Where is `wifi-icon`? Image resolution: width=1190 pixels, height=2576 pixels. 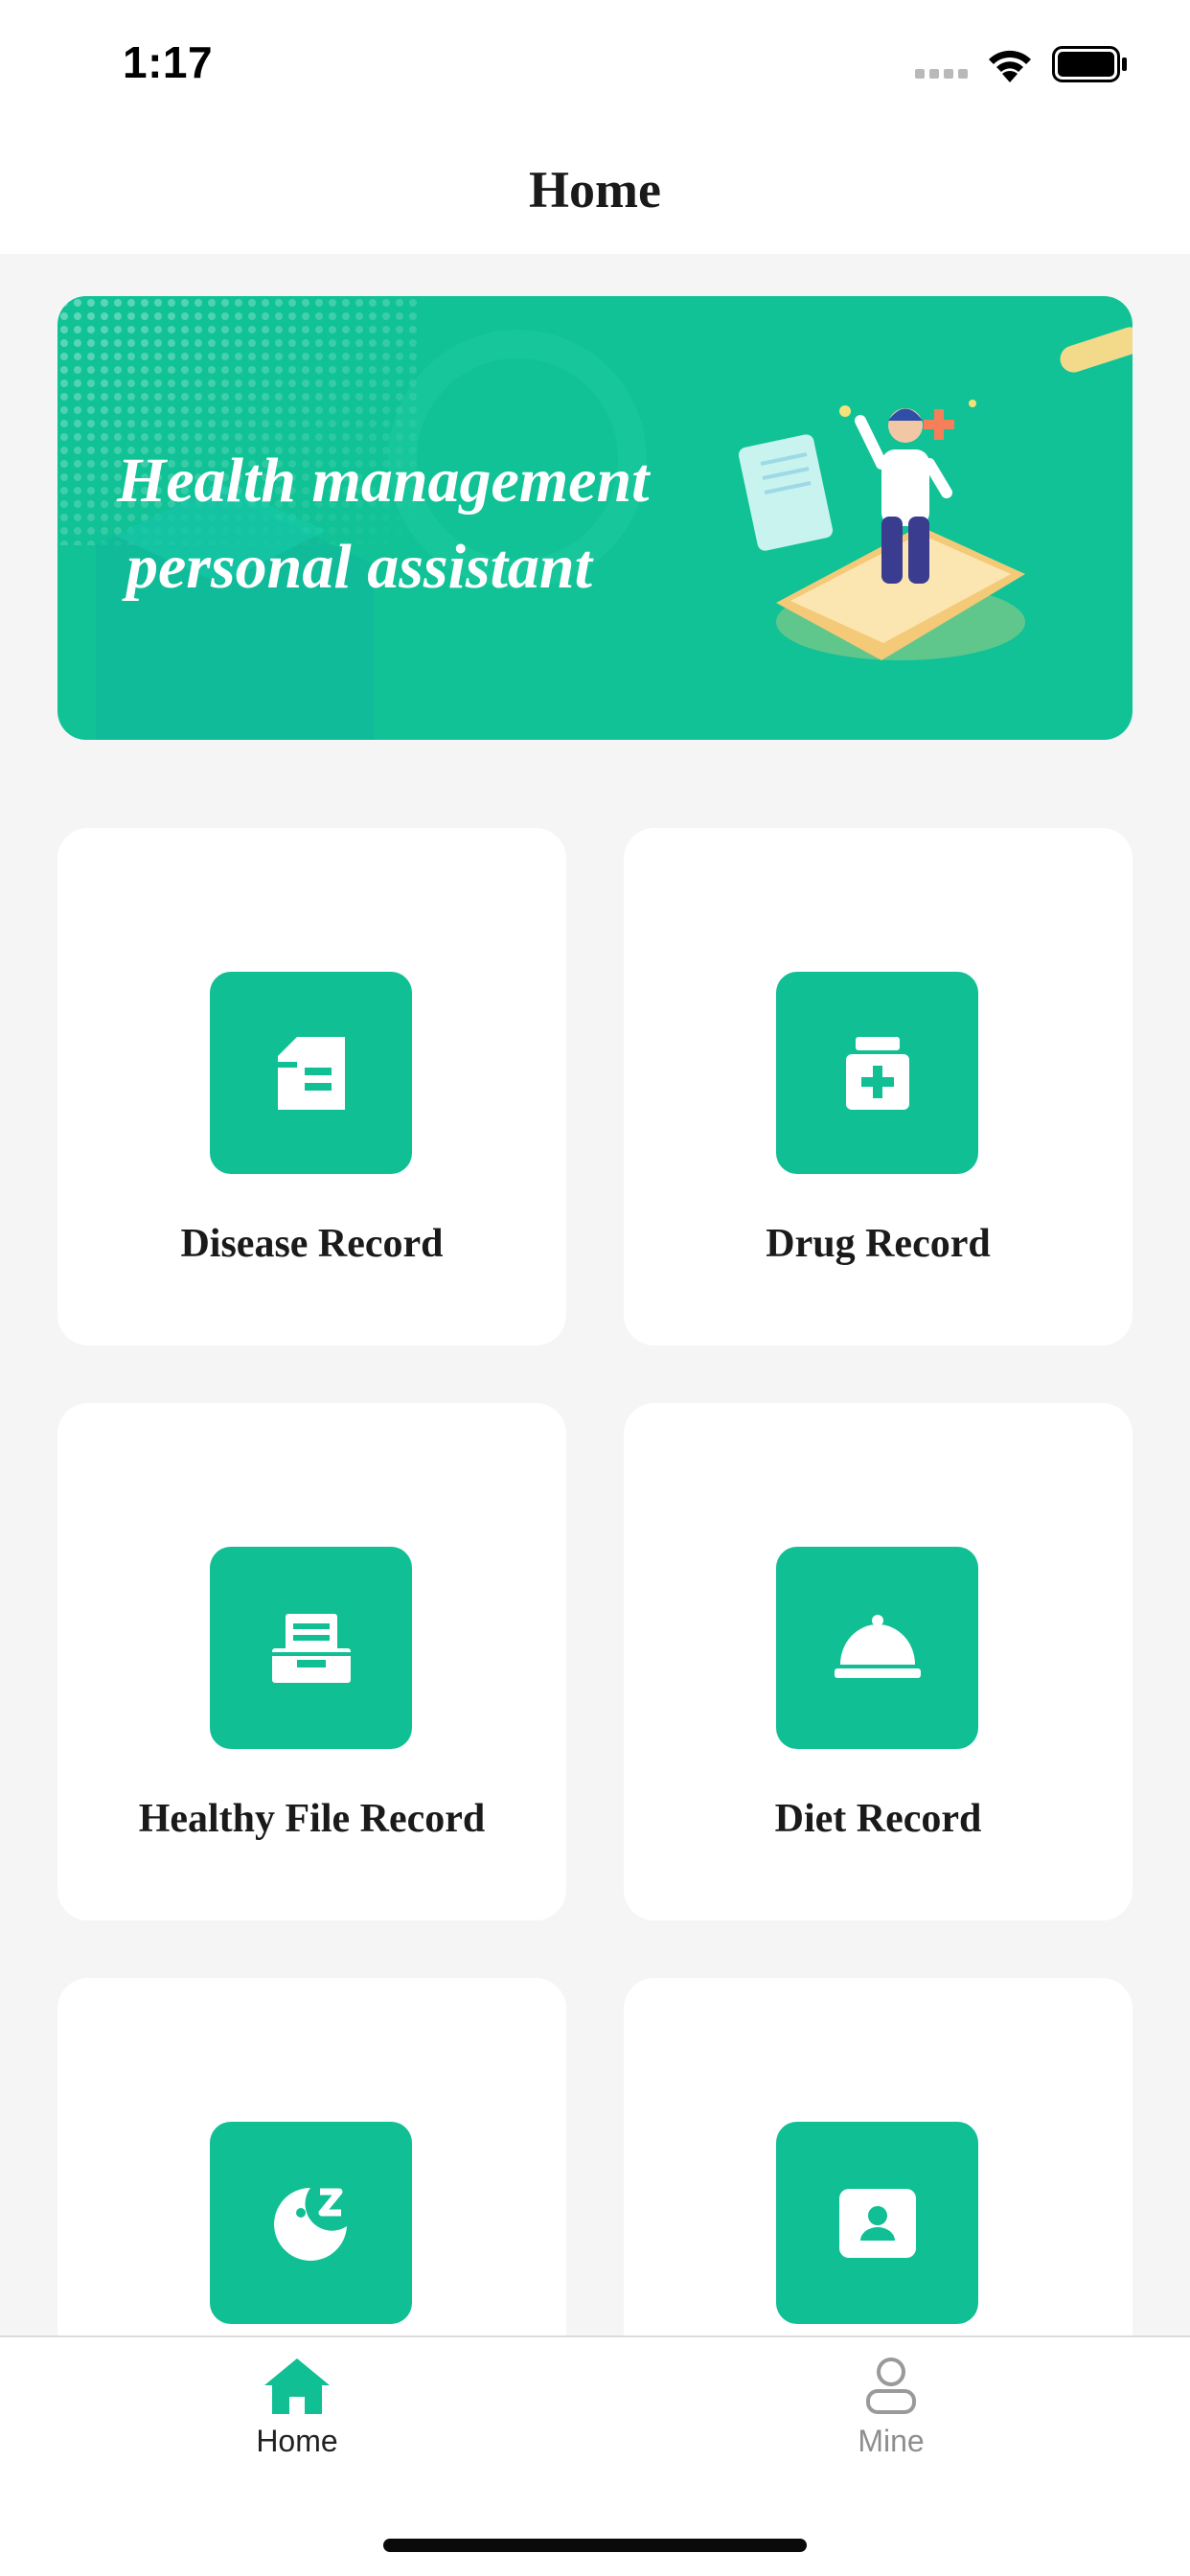
wifi-icon is located at coordinates (1010, 66).